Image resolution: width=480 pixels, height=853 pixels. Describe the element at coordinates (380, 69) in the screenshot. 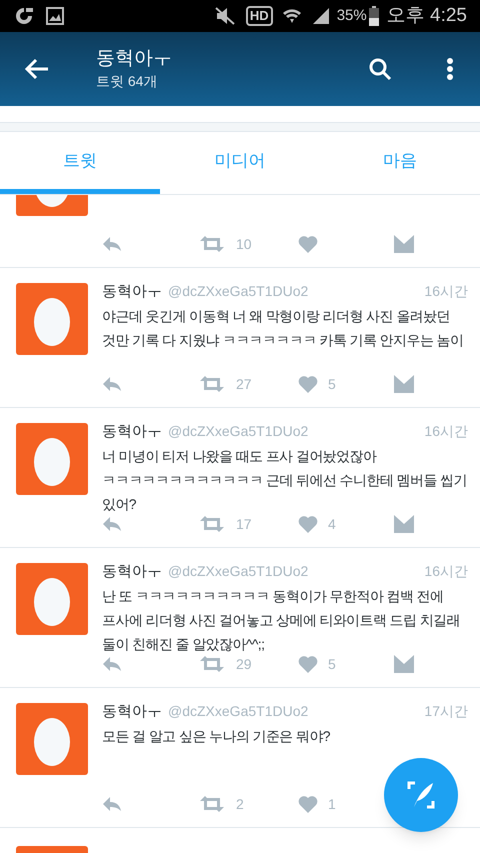

I see `search-icon` at that location.